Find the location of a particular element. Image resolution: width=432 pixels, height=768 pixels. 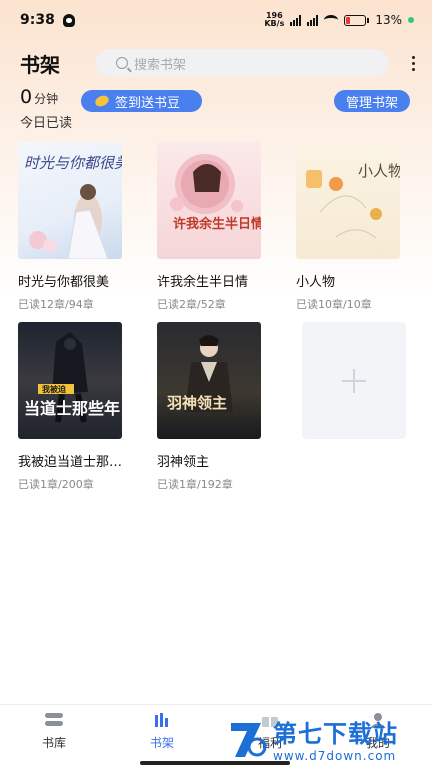

qq-notification-icon is located at coordinates (68, 20).